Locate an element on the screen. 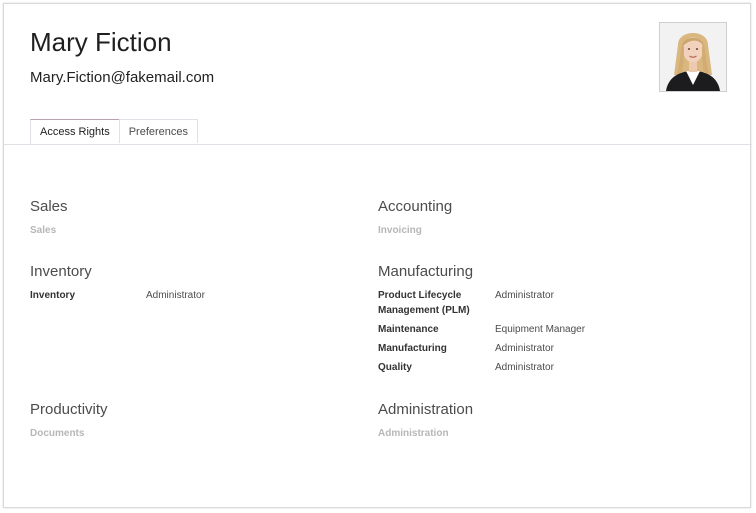 The height and width of the screenshot is (513, 756). field-label-inventory: Inventory is located at coordinates (53, 295).